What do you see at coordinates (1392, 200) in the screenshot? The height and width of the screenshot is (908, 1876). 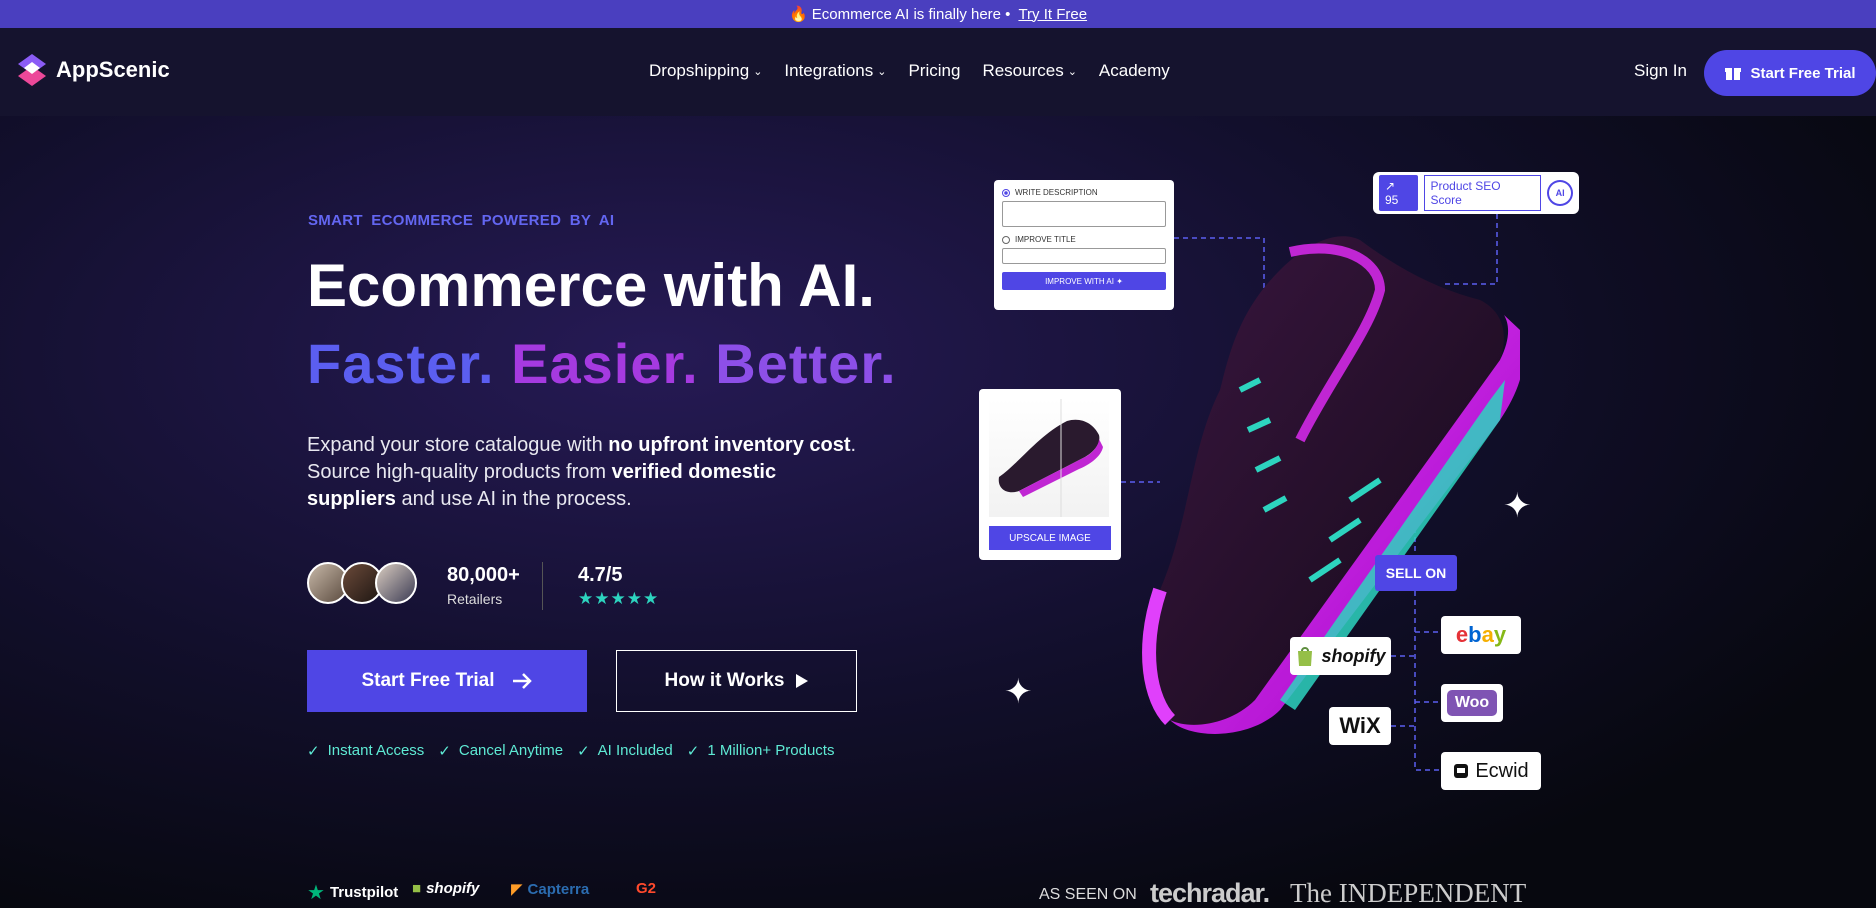 I see `seo-score-number: 95` at bounding box center [1392, 200].